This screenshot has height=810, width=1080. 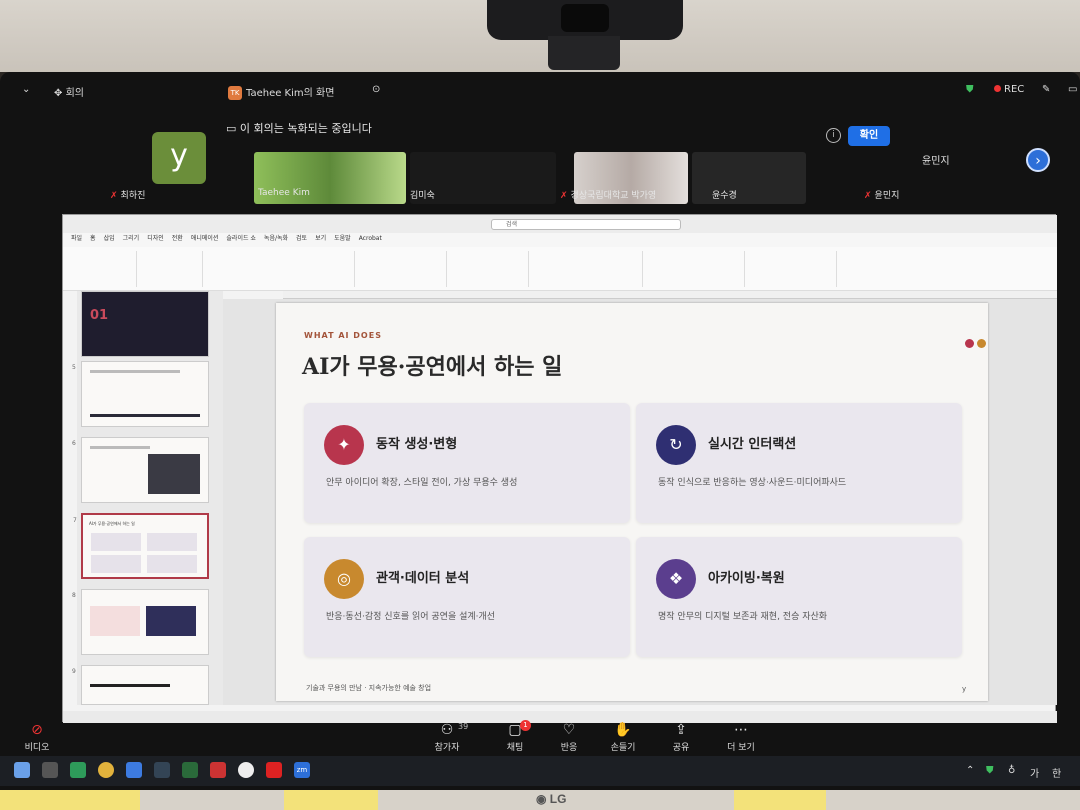 What do you see at coordinates (301, 238) in the screenshot?
I see `tab-review: 검토` at bounding box center [301, 238].